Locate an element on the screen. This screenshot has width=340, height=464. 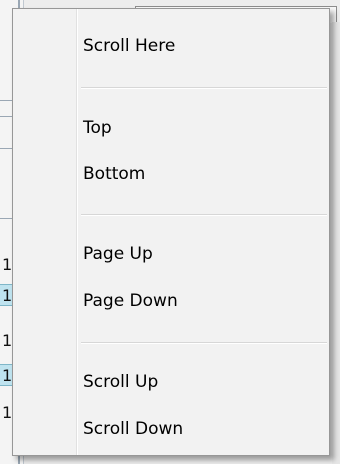
menu-item-page-down: Page Down is located at coordinates (130, 301).